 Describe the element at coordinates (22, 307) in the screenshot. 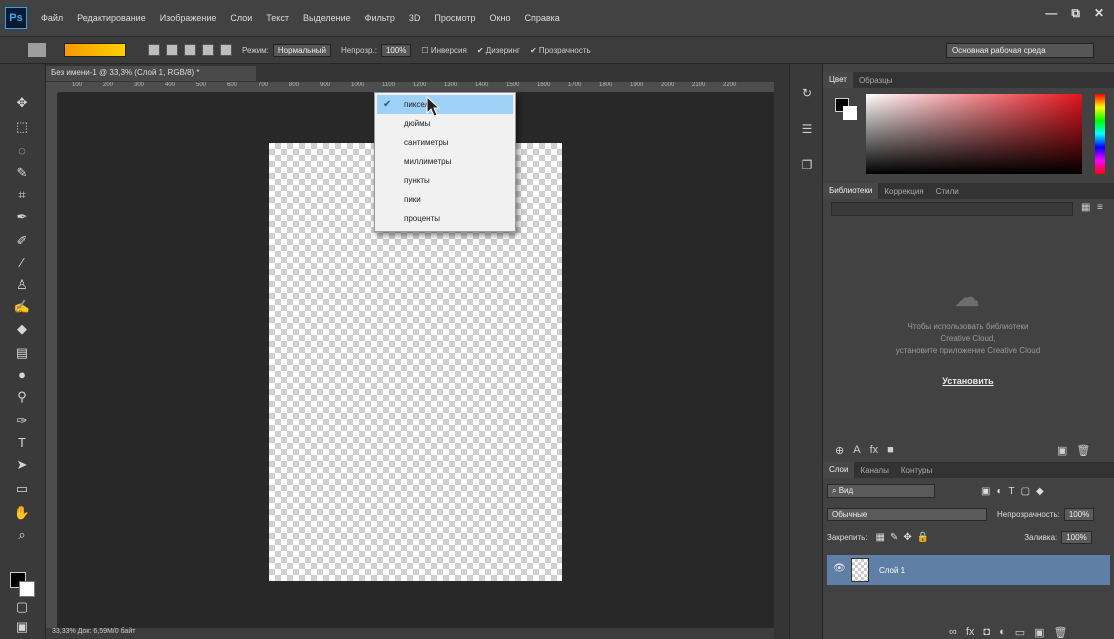

I see `history-brush-tool-icon: ✍` at that location.